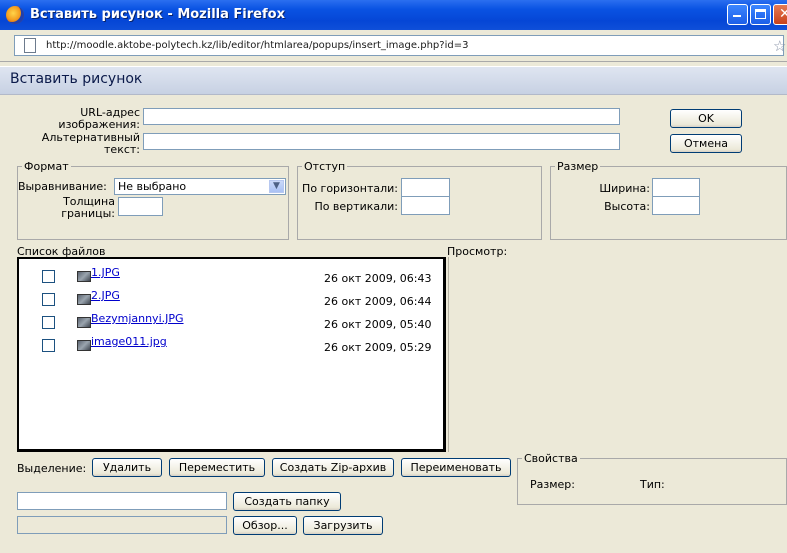 This screenshot has height=553, width=787. Describe the element at coordinates (706, 118) in the screenshot. I see `ok-button: OK` at that location.